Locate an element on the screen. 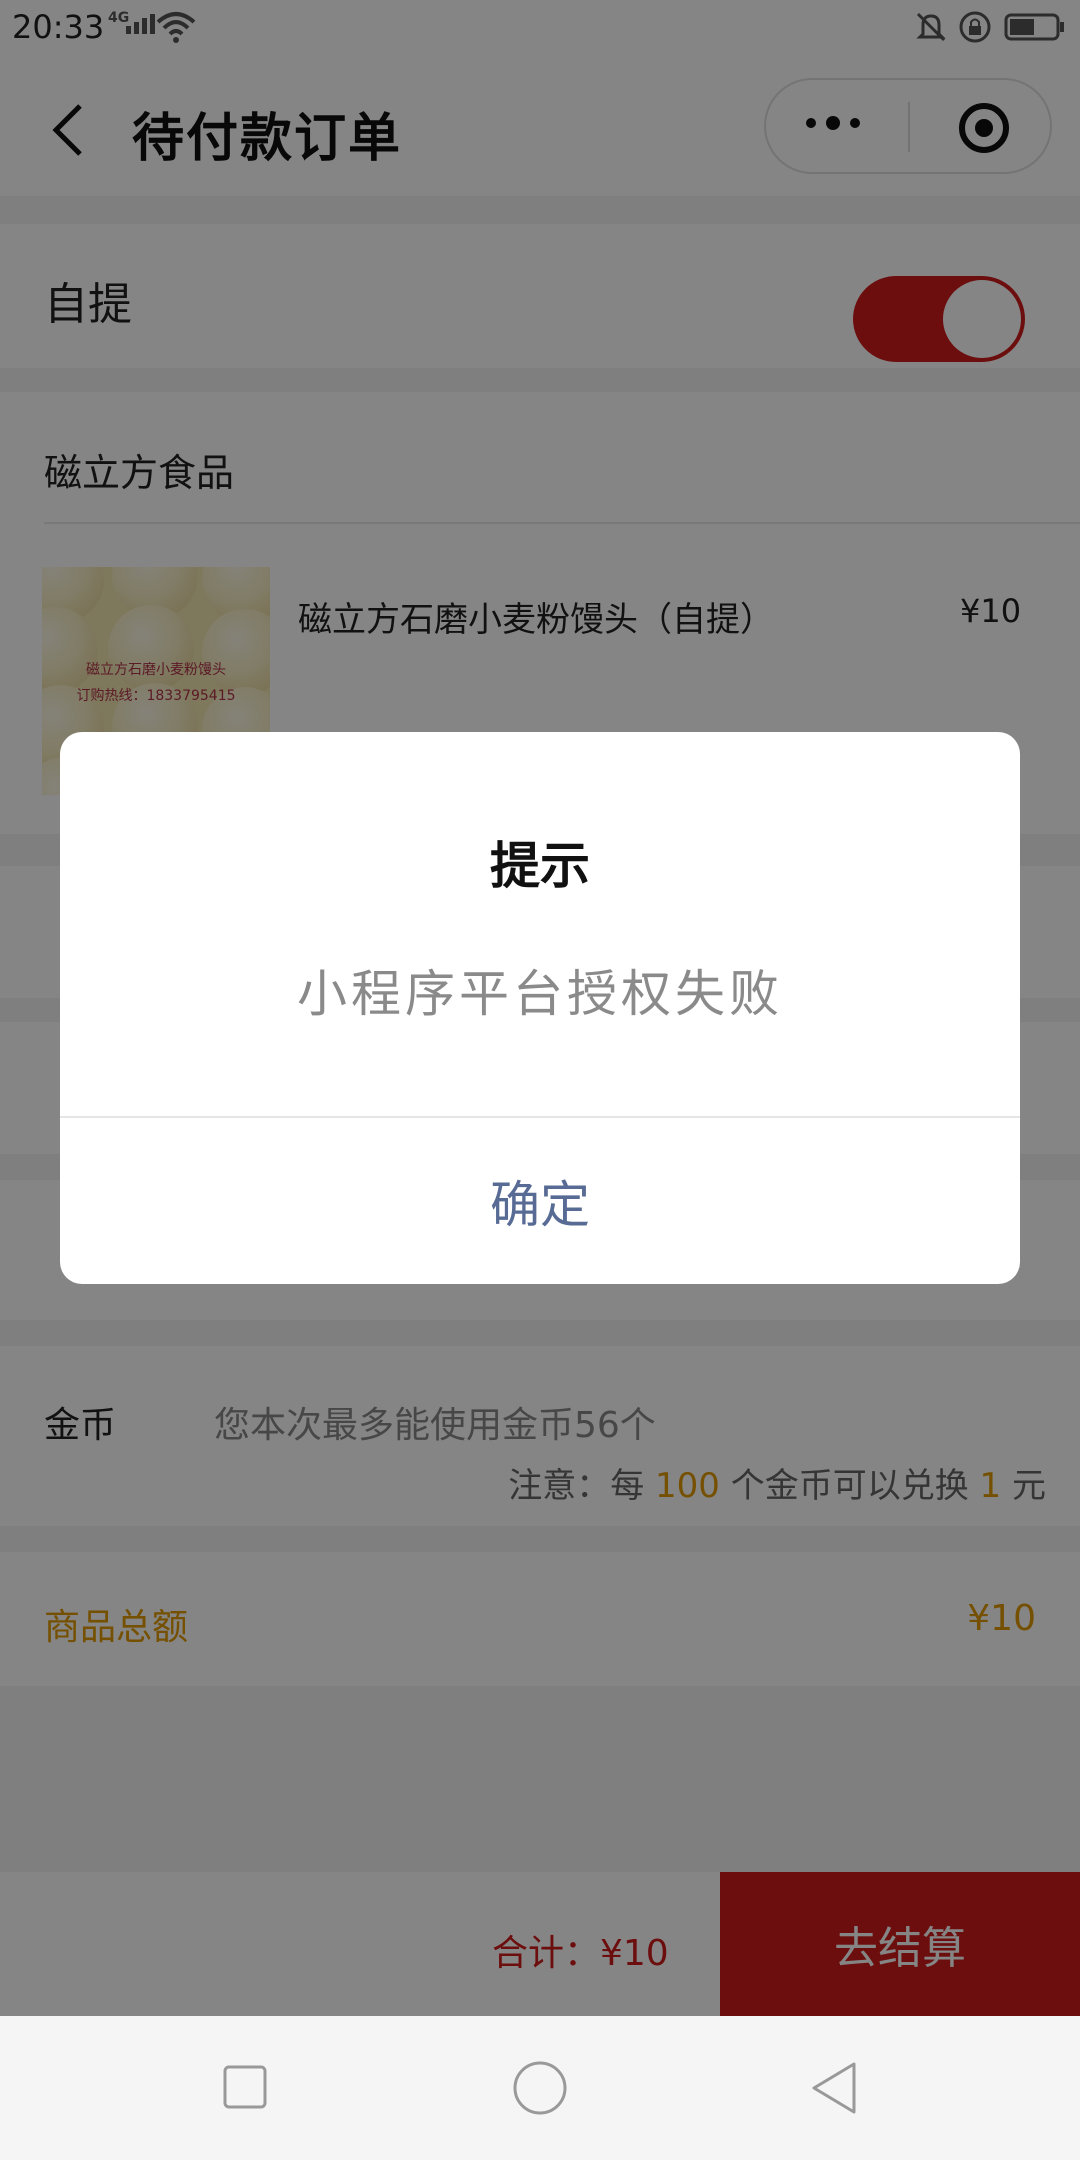  back-nav-icon is located at coordinates (834, 2088).